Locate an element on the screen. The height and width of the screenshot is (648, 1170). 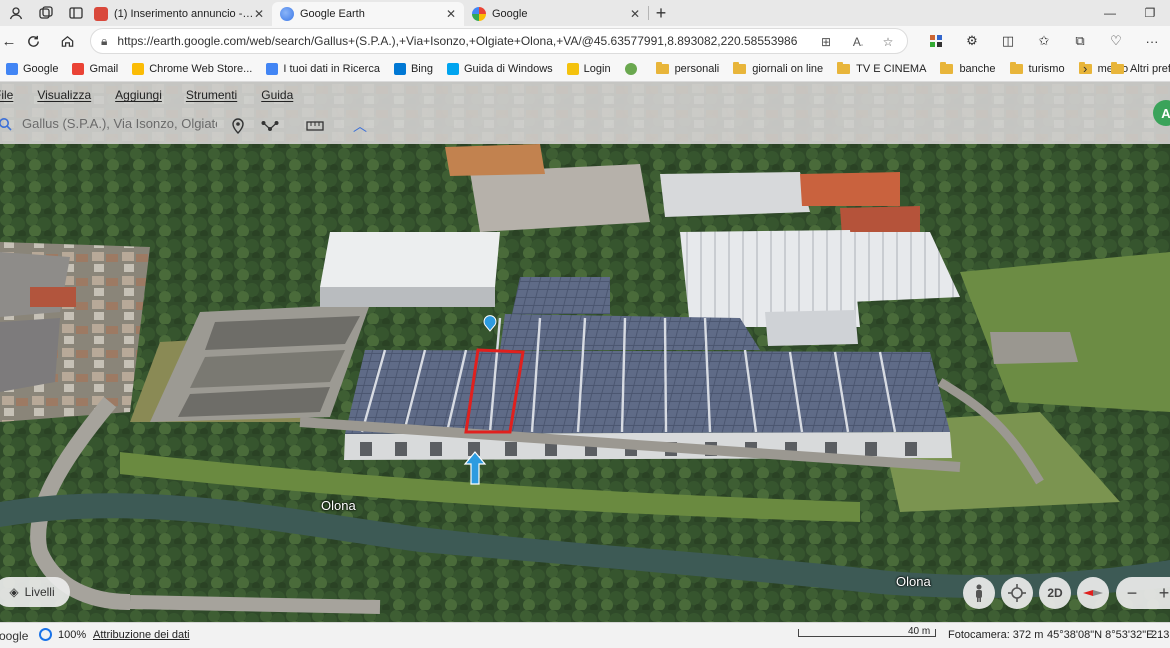
tab-title: Google is located at coordinates (510, 14).